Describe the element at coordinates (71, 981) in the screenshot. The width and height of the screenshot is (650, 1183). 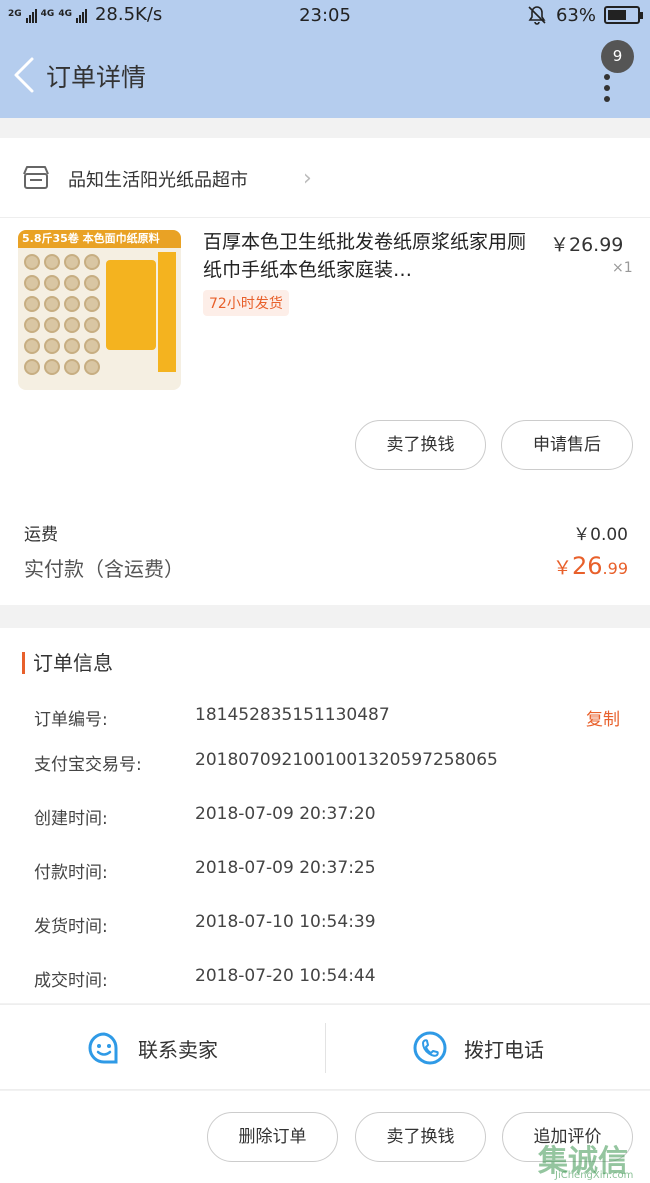
I see `completed-time-label: 成交时间:` at that location.